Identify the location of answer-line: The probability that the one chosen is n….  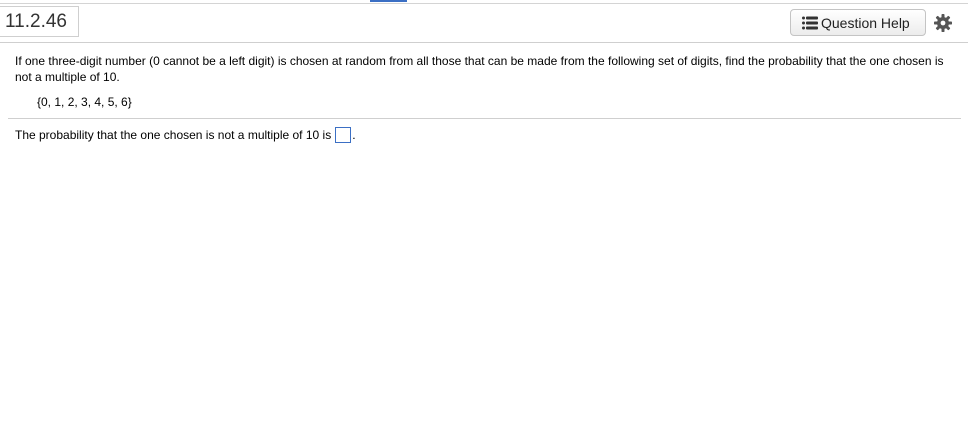
(185, 135).